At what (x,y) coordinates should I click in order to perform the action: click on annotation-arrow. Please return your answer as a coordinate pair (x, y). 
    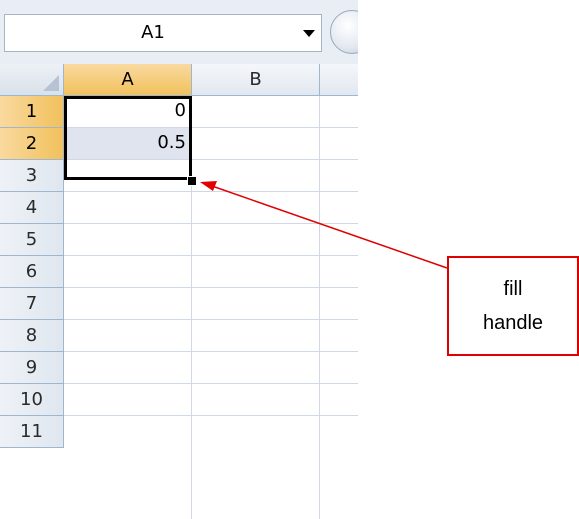
    Looking at the image, I should click on (324, 225).